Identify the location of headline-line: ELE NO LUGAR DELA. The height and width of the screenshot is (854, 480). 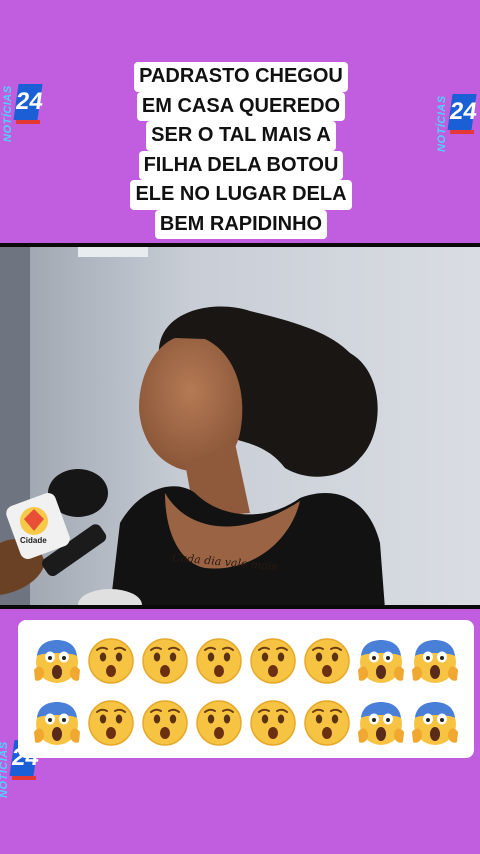
(241, 195).